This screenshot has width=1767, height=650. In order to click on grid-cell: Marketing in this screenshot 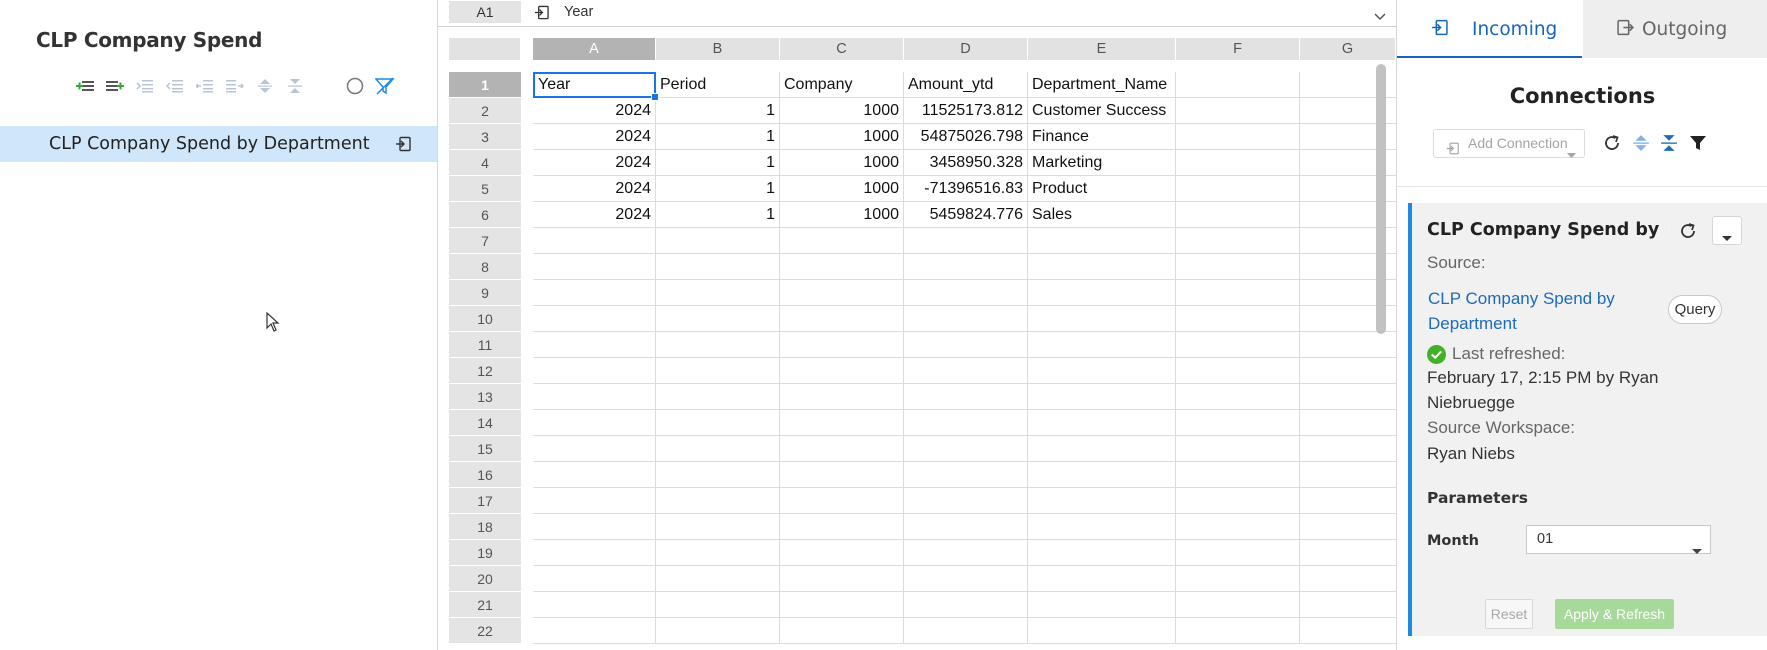, I will do `click(1102, 163)`.